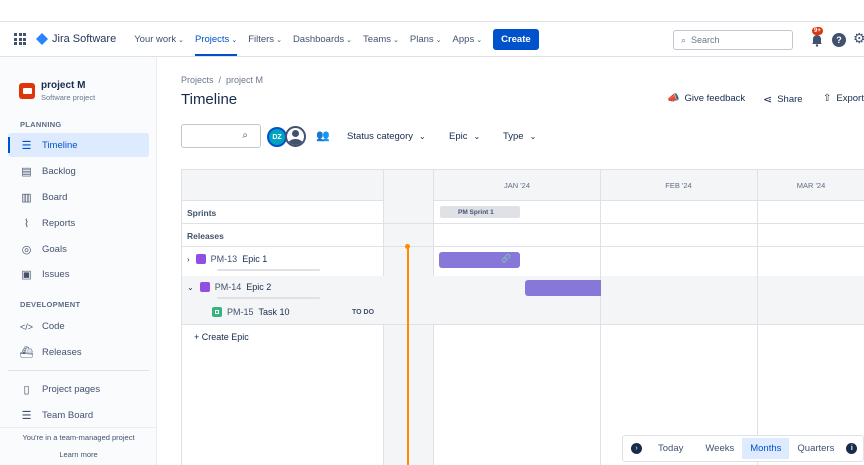  I want to click on unassigned-avatar-icon, so click(295, 136).